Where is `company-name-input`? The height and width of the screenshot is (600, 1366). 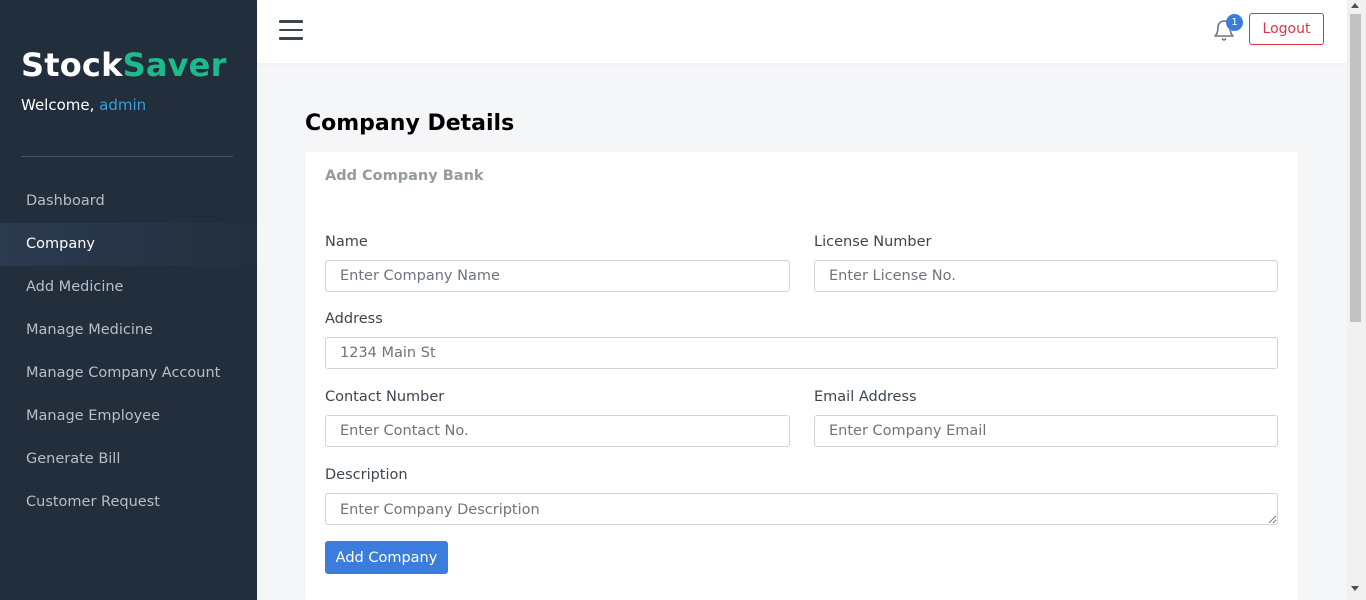
company-name-input is located at coordinates (557, 276).